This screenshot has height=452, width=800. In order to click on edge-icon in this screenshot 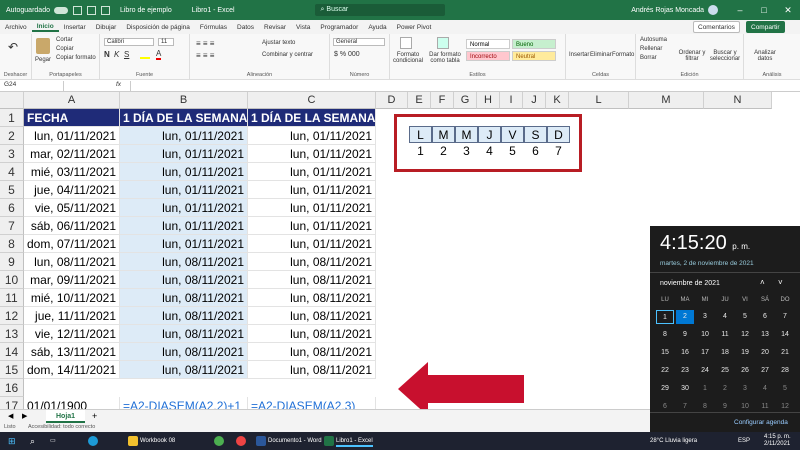, I will do `click(93, 441)`.